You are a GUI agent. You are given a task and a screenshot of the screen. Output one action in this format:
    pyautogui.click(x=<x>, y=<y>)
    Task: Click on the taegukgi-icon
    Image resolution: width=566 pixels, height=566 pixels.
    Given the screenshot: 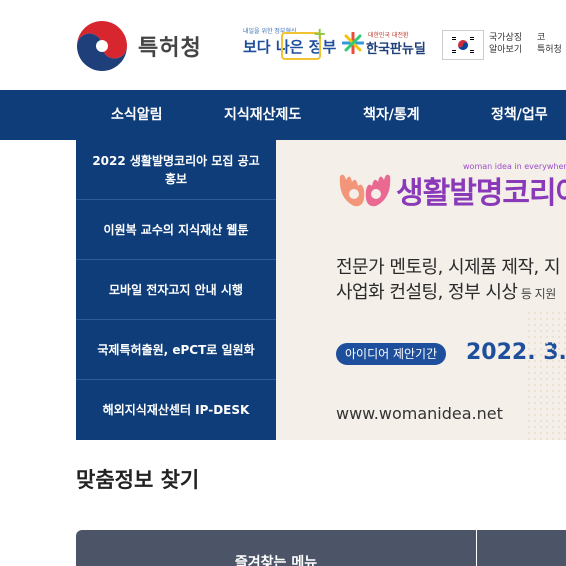 What is the action you would take?
    pyautogui.click(x=463, y=45)
    